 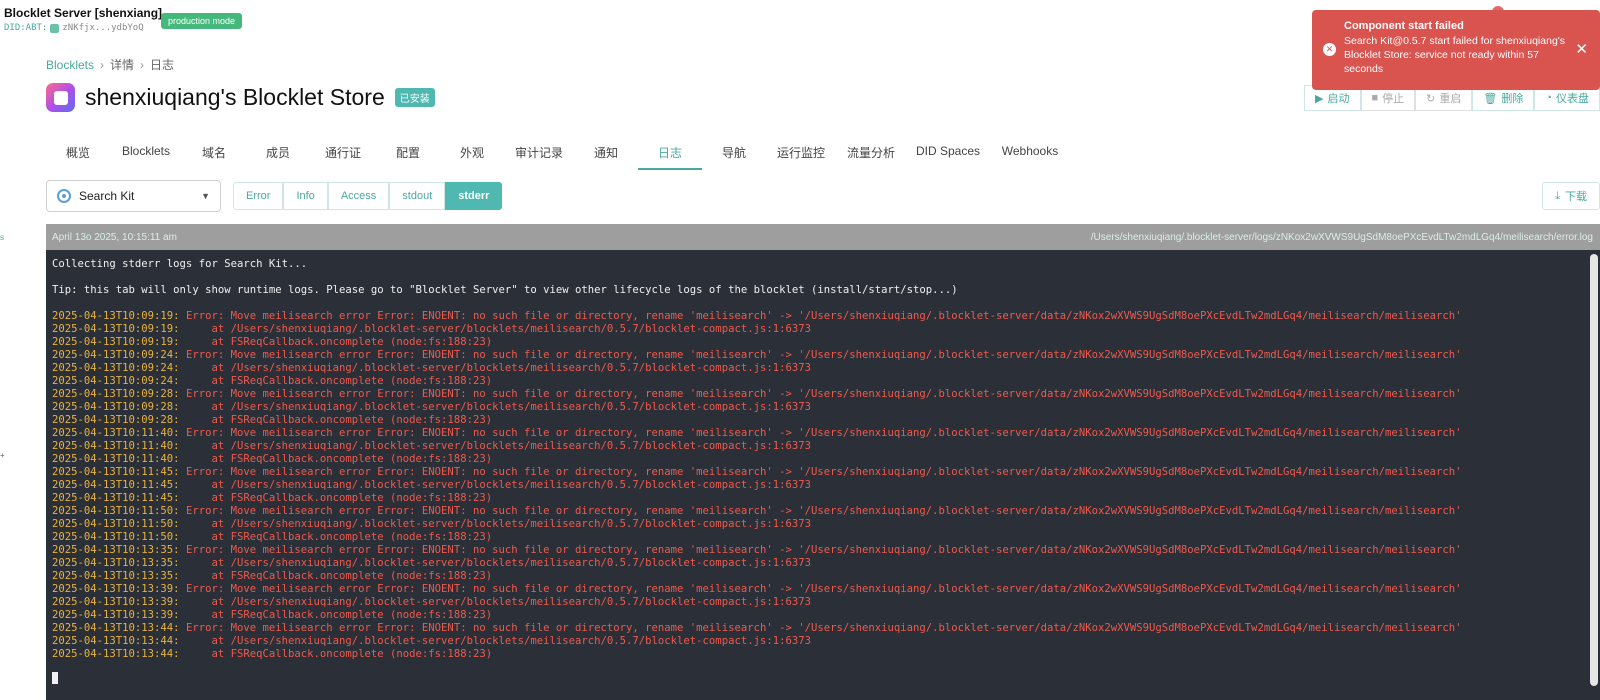 I want to click on close-icon: ✕, so click(x=1581, y=49).